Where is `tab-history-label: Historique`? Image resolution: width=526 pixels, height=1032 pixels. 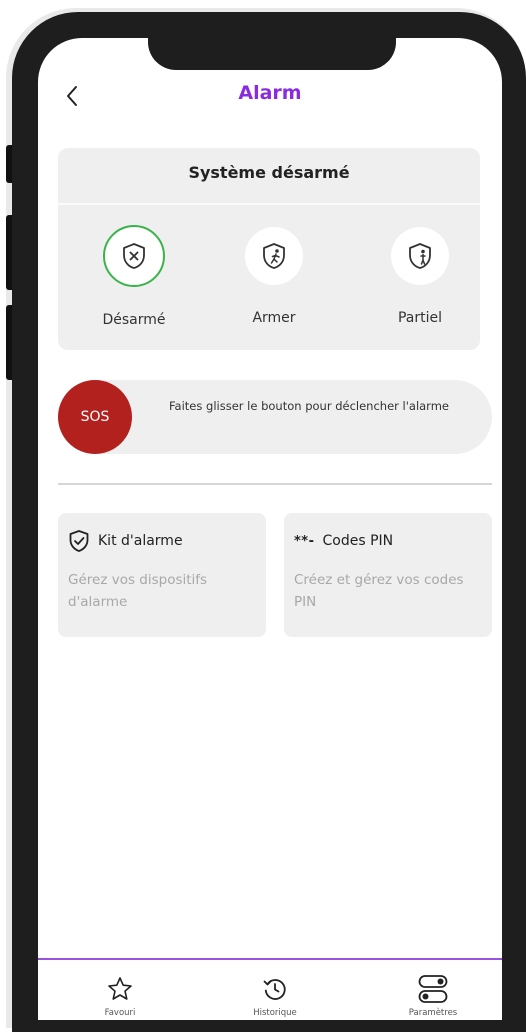
tab-history-label: Historique is located at coordinates (275, 1013).